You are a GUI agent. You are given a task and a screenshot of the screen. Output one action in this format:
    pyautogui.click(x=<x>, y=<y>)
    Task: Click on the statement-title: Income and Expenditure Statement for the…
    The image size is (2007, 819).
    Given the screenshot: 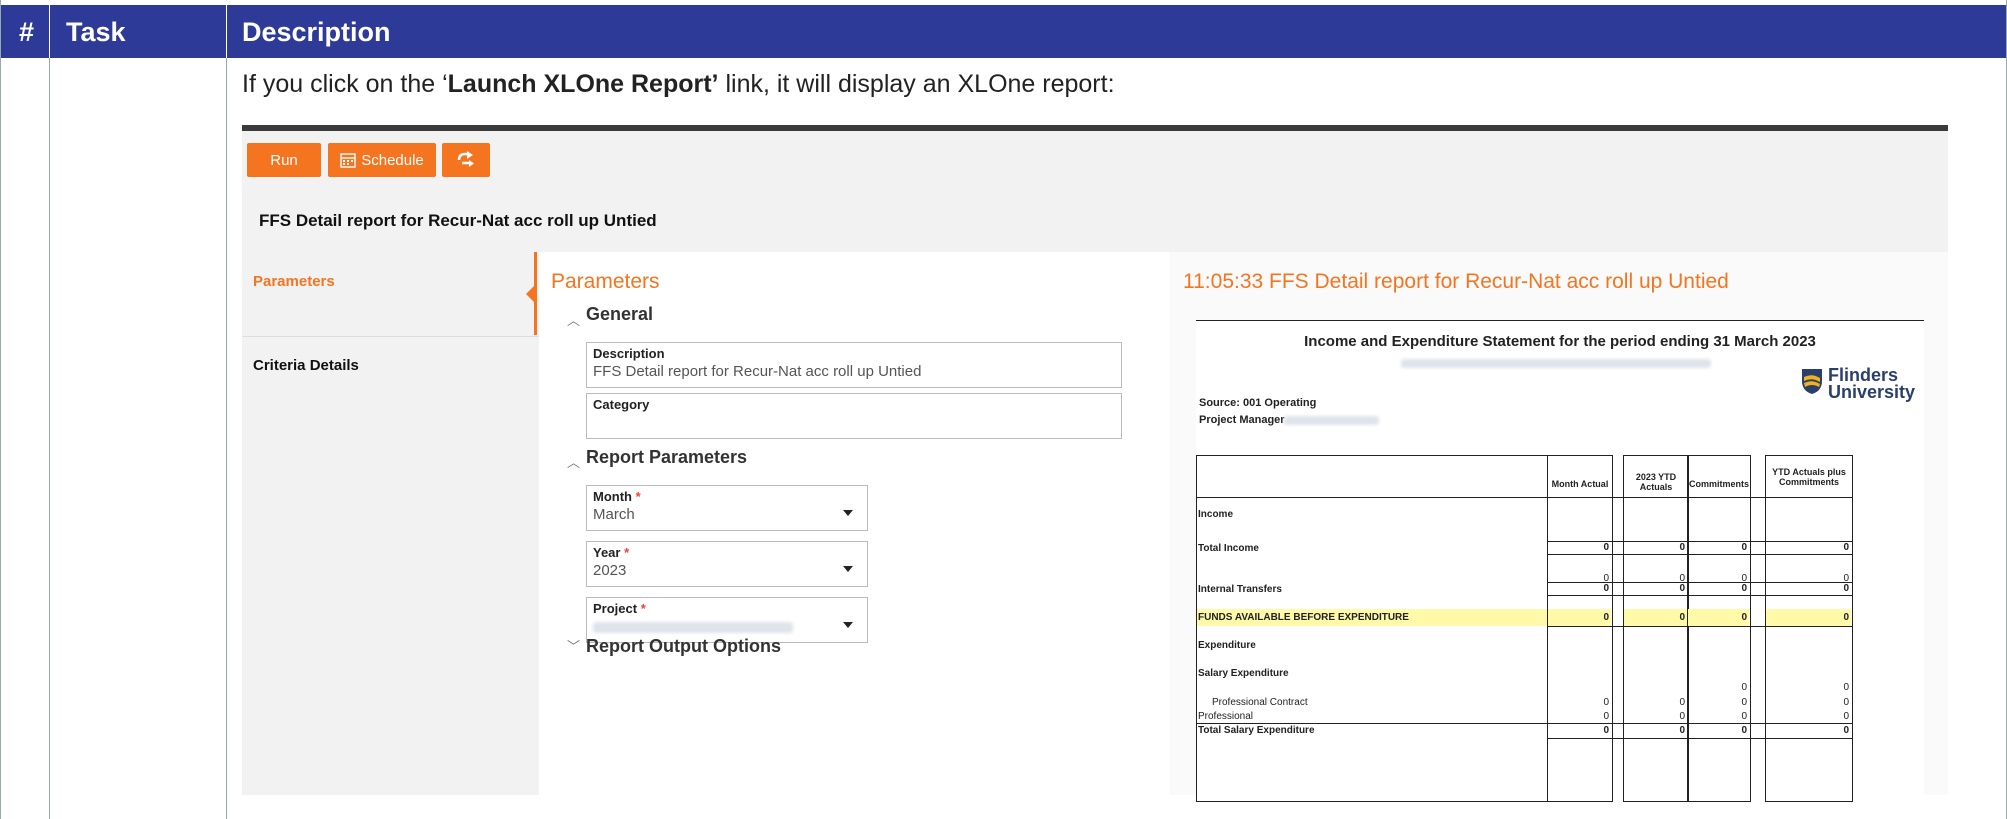 What is the action you would take?
    pyautogui.click(x=1560, y=341)
    